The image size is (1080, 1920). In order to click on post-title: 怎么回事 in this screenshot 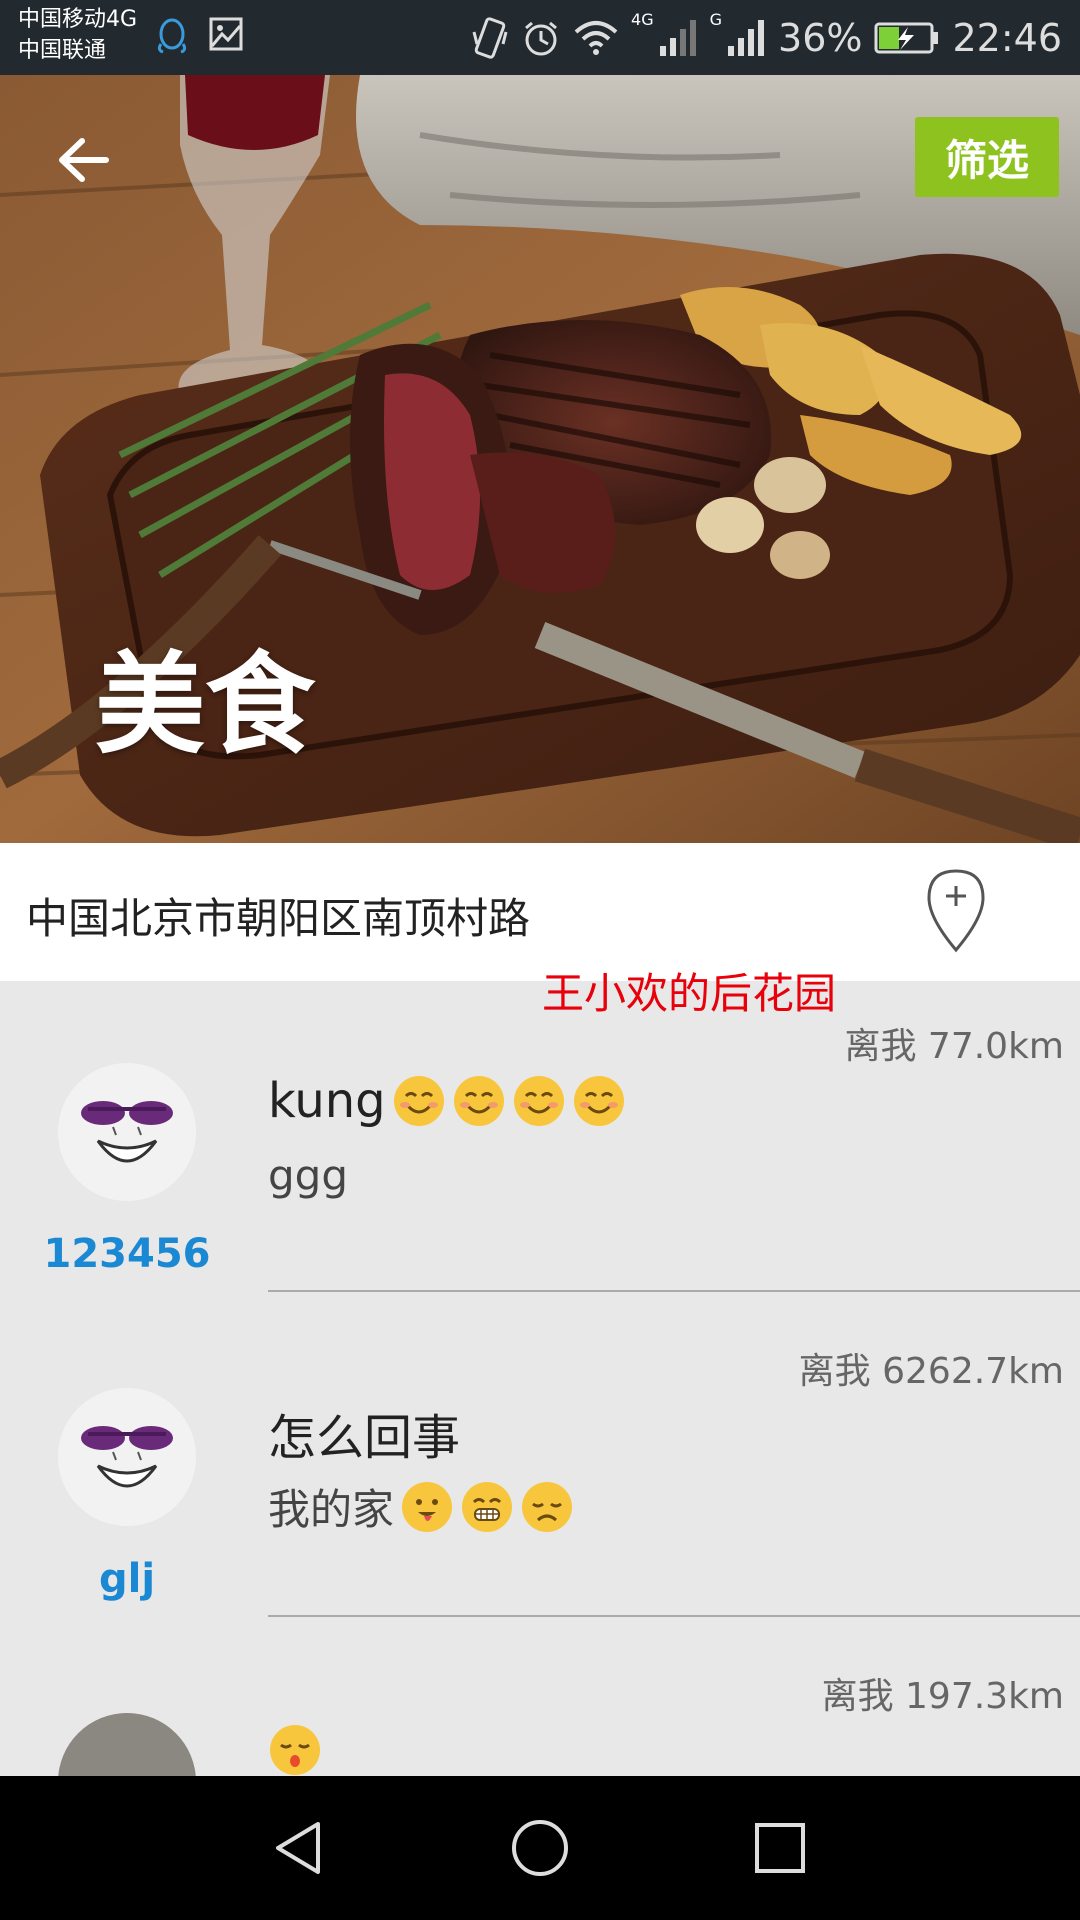, I will do `click(364, 1433)`.